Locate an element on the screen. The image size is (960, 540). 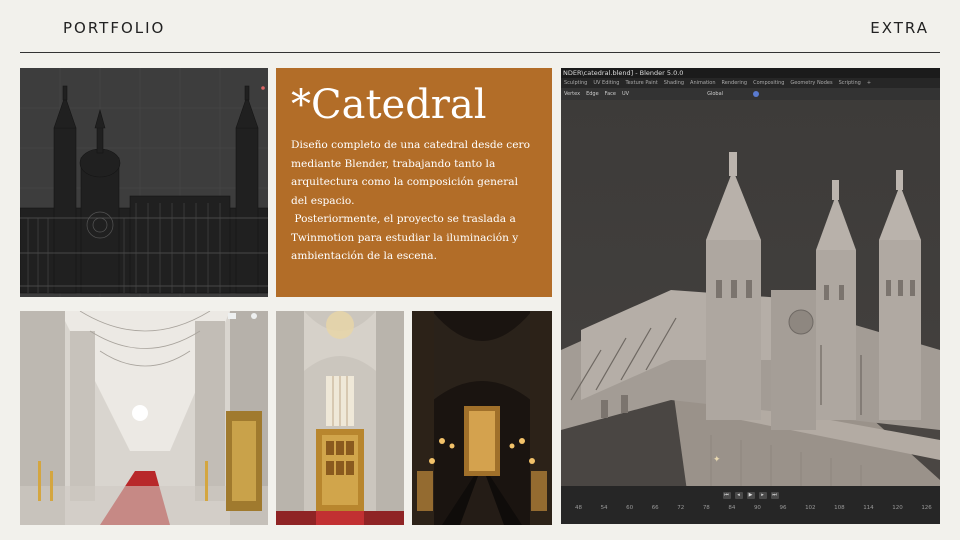
playback-controls: ⏮ ◂ ▶ ▸ ⏭ is located at coordinates (750, 495).